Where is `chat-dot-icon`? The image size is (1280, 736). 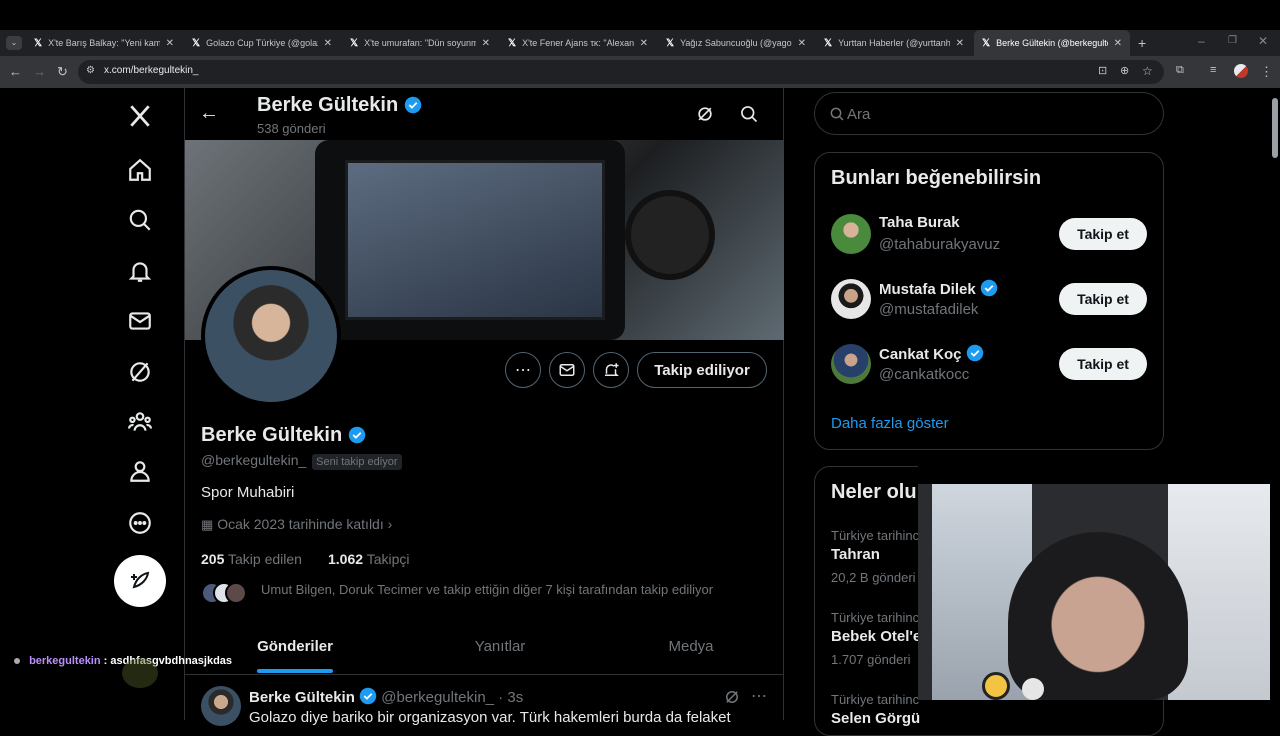
chat-dot-icon is located at coordinates (17, 661).